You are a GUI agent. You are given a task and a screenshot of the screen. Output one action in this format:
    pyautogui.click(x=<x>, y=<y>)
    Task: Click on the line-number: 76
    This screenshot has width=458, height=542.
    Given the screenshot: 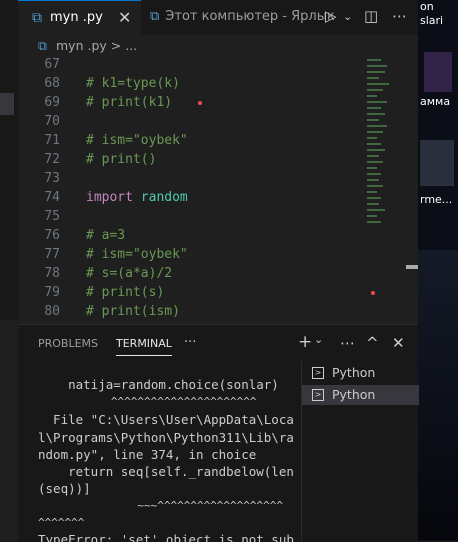 What is the action you would take?
    pyautogui.click(x=52, y=235)
    